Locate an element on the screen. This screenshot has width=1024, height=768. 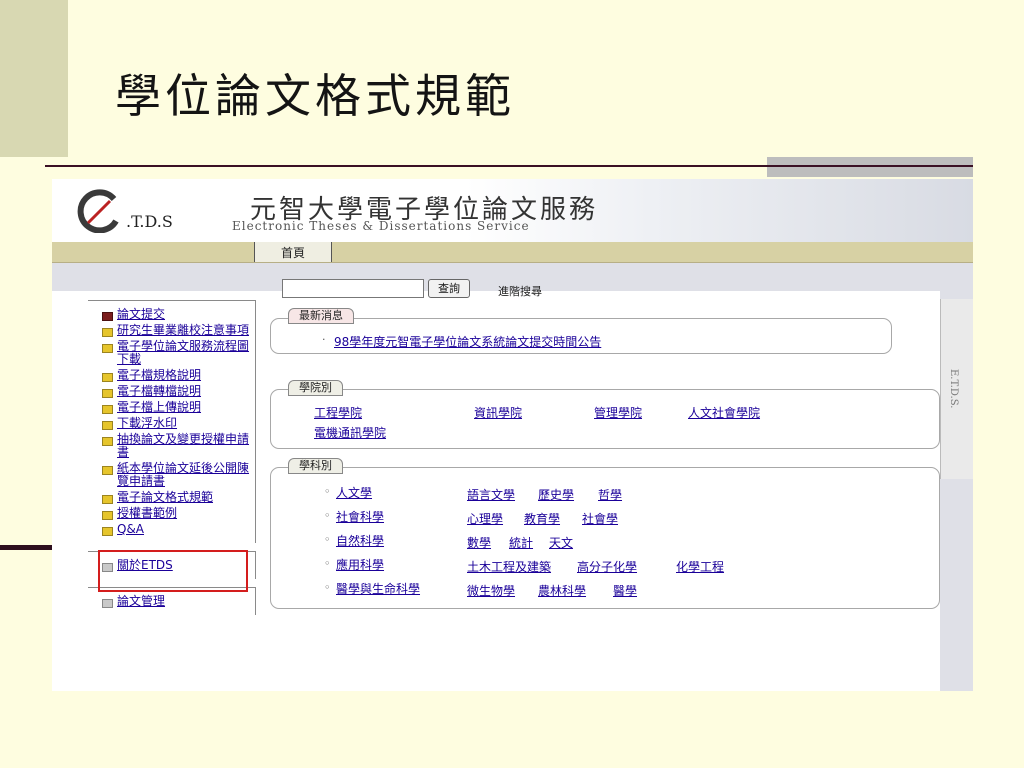
logo-text: .T.D.S is located at coordinates (149, 221).